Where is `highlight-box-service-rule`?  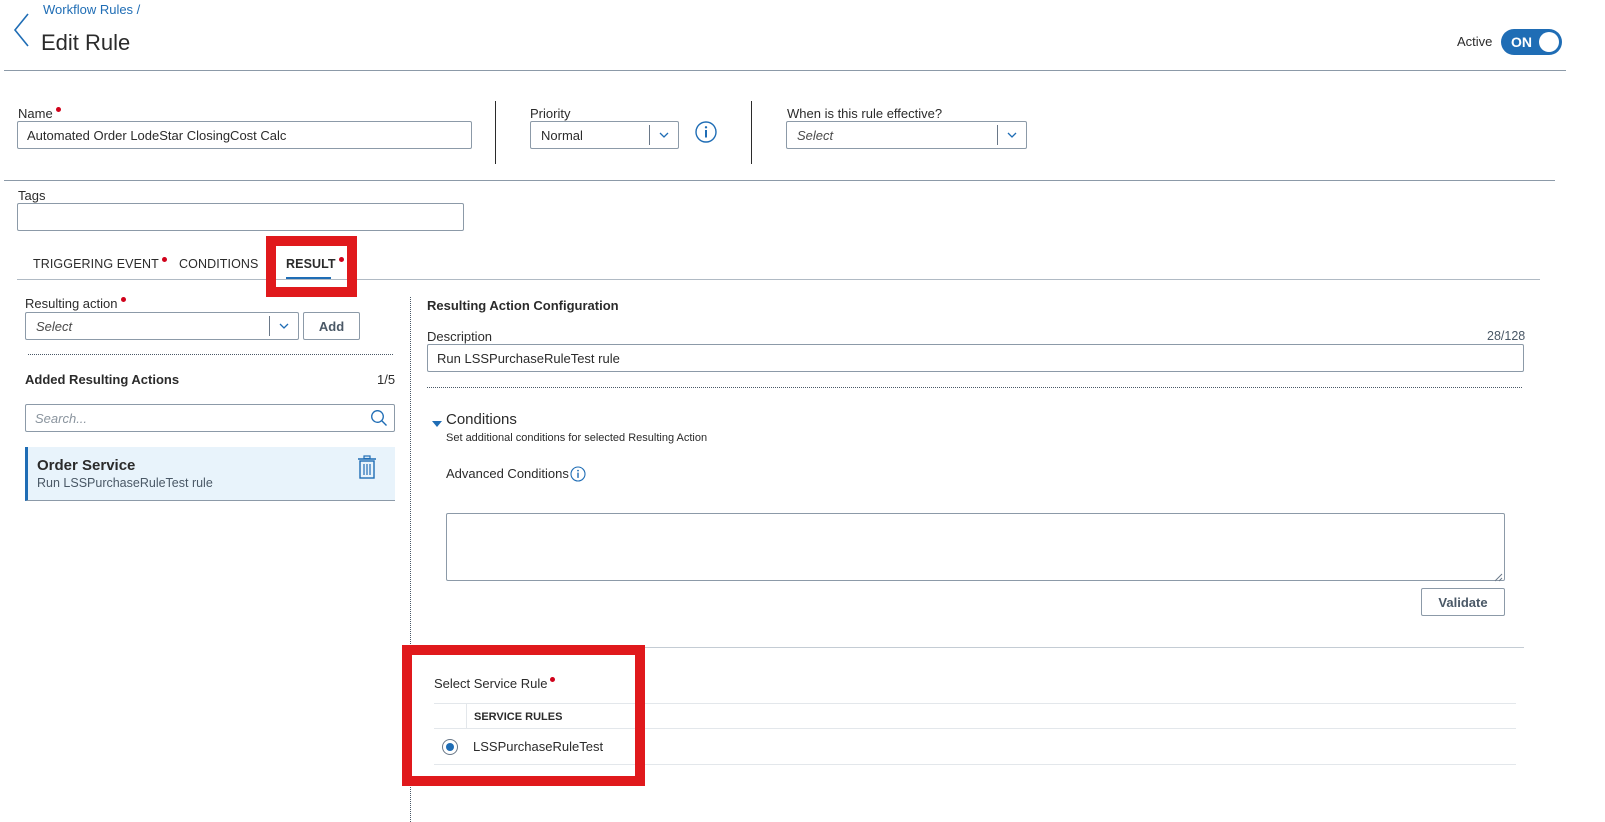 highlight-box-service-rule is located at coordinates (523, 715).